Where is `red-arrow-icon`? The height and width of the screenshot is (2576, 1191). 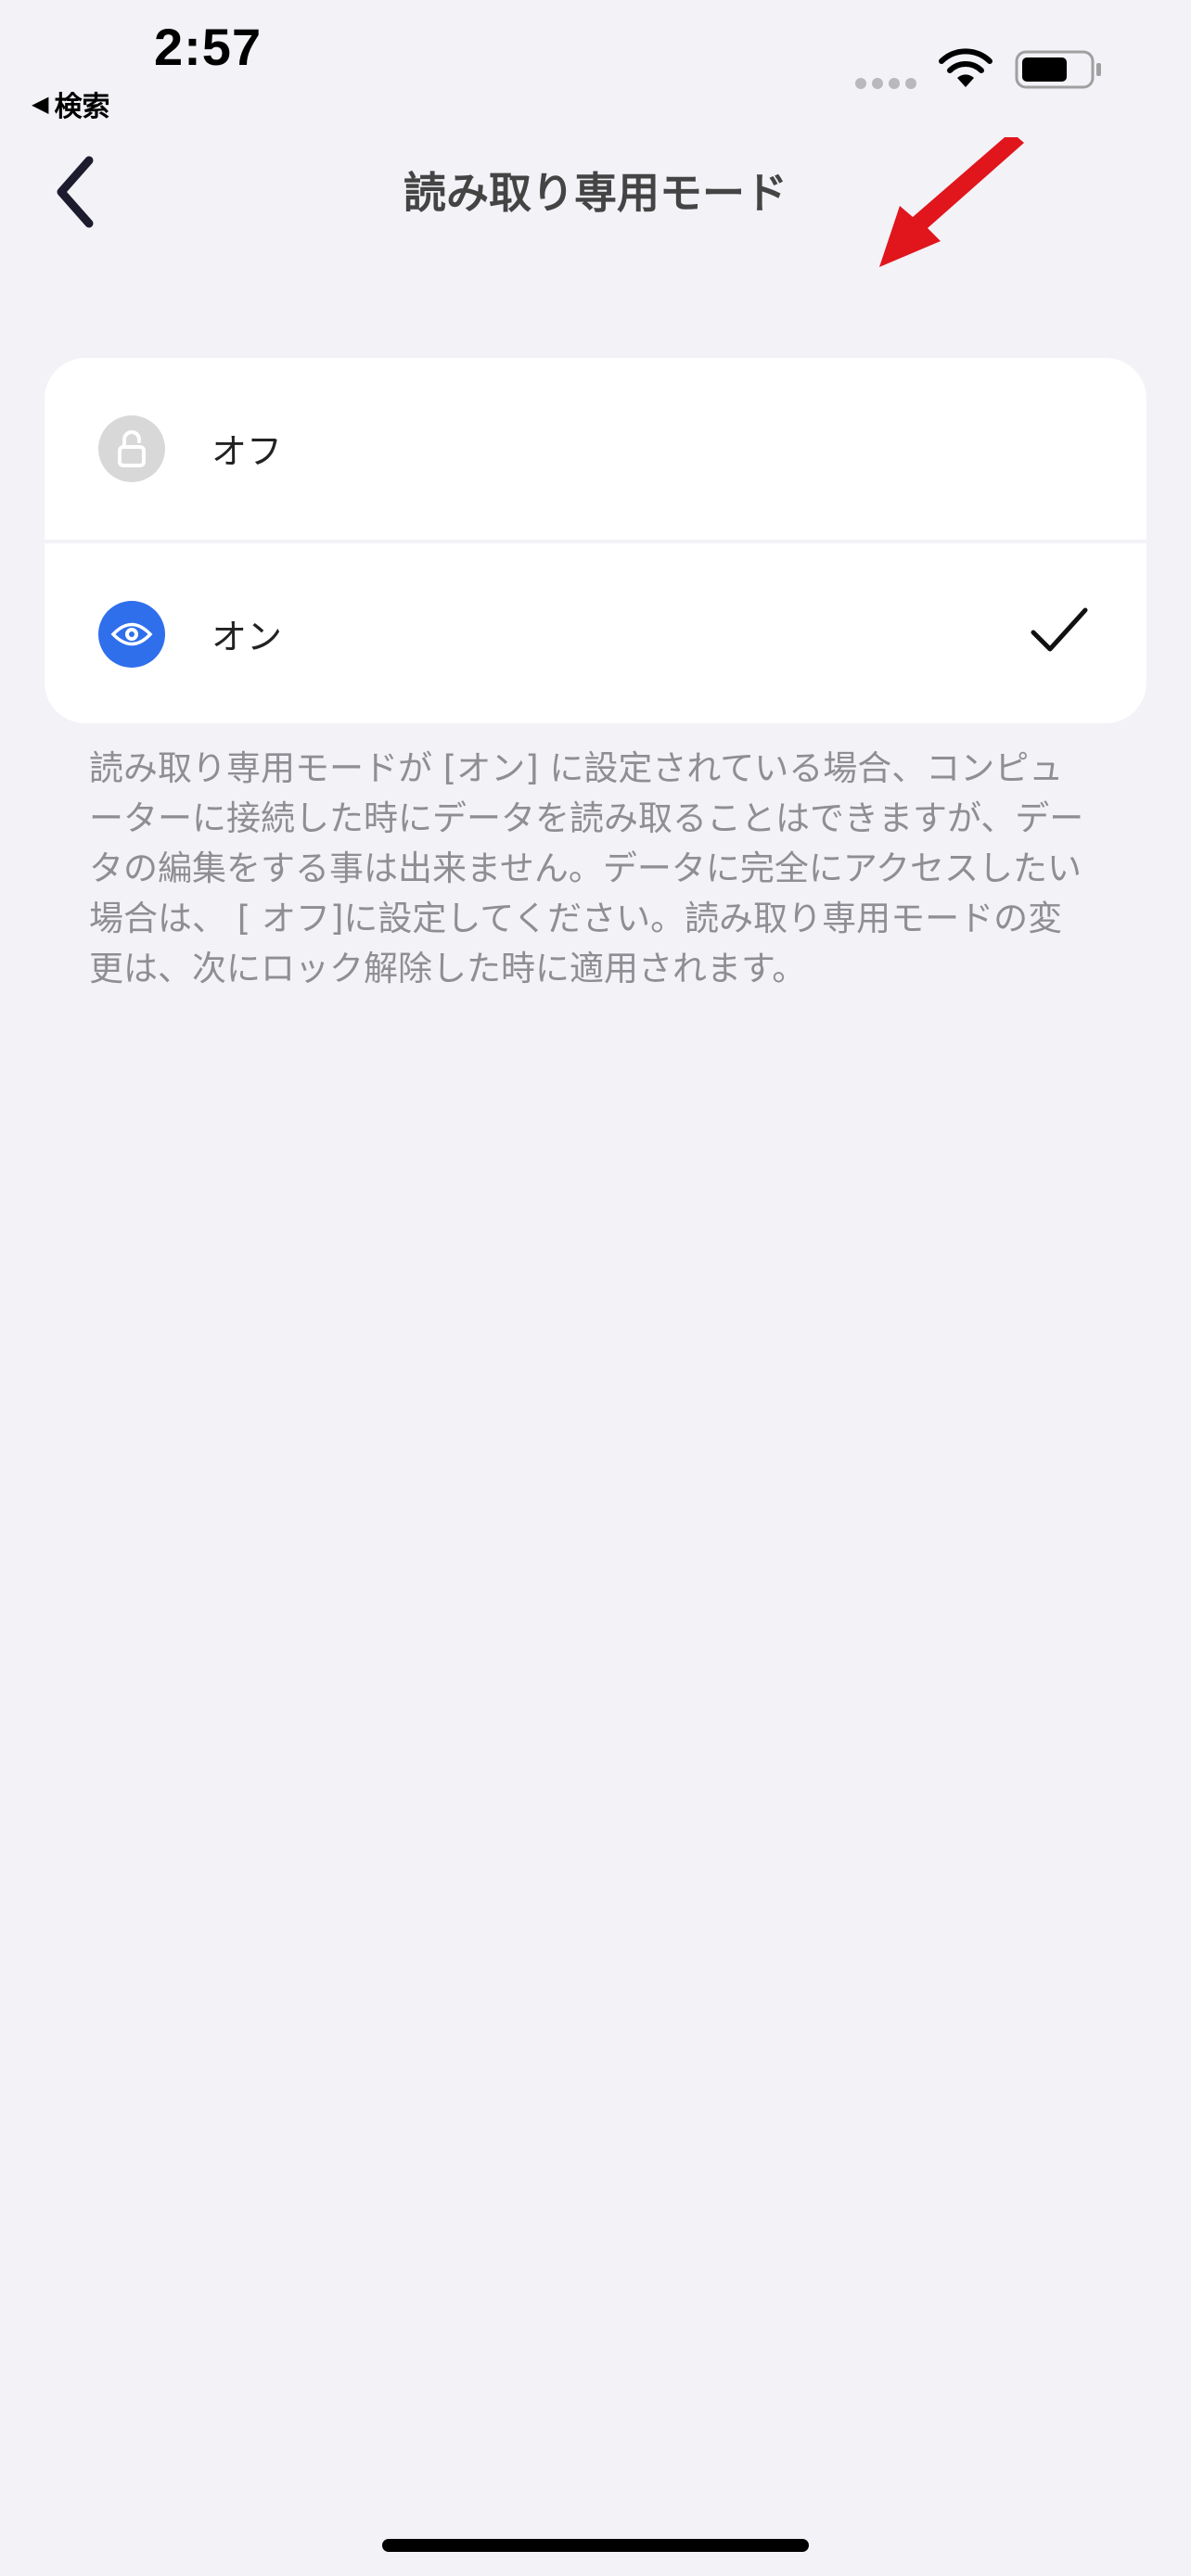 red-arrow-icon is located at coordinates (951, 202).